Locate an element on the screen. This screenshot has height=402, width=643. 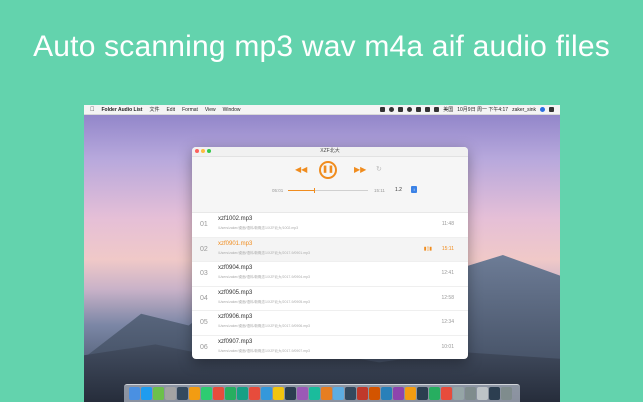
dock is located at coordinates (322, 393).